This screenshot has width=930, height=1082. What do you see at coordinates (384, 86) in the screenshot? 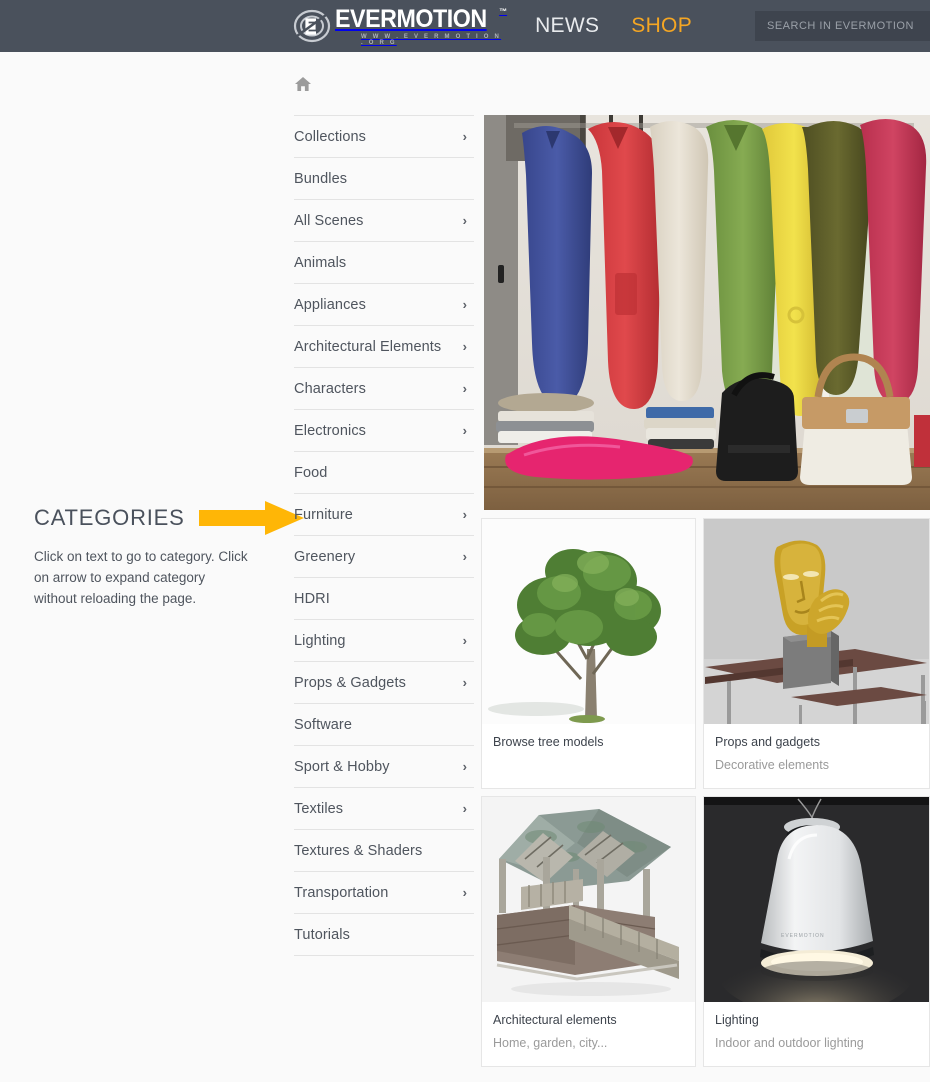
I see `breadcrumb` at bounding box center [384, 86].